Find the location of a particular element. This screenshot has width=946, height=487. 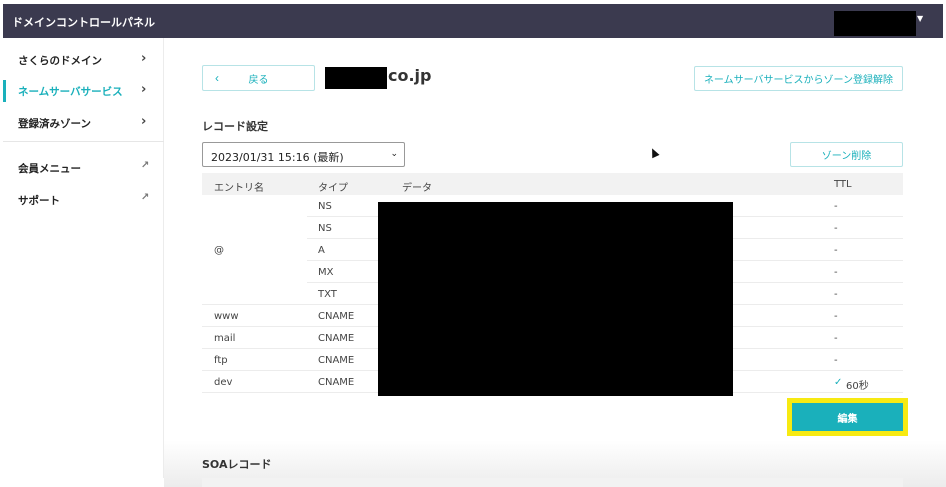

record-entry: dev is located at coordinates (223, 382).